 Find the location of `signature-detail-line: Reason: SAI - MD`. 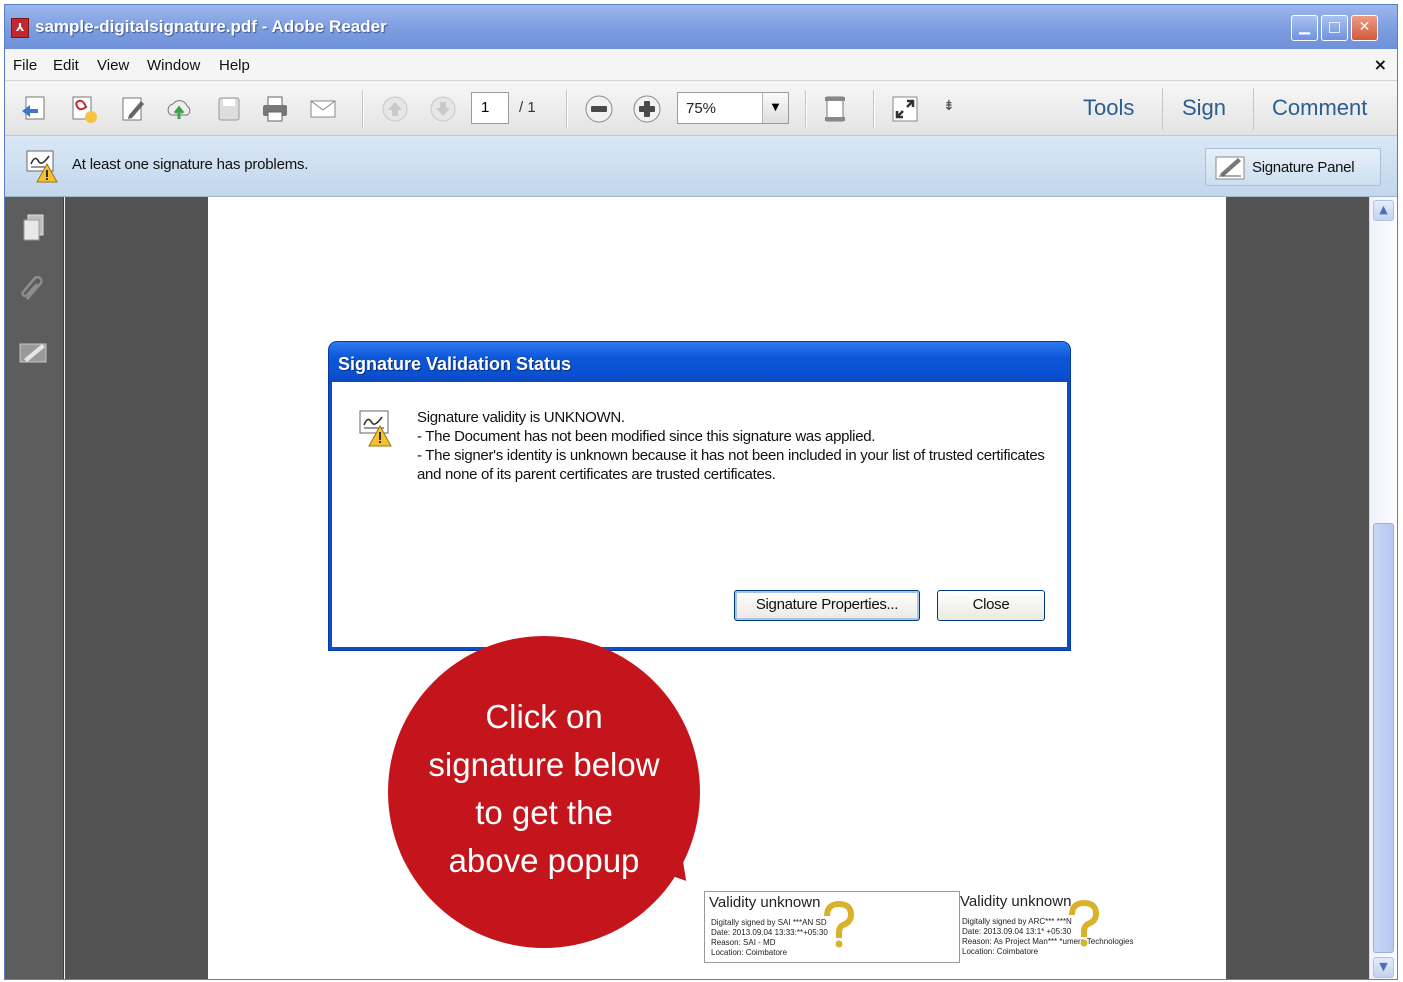

signature-detail-line: Reason: SAI - MD is located at coordinates (743, 942).